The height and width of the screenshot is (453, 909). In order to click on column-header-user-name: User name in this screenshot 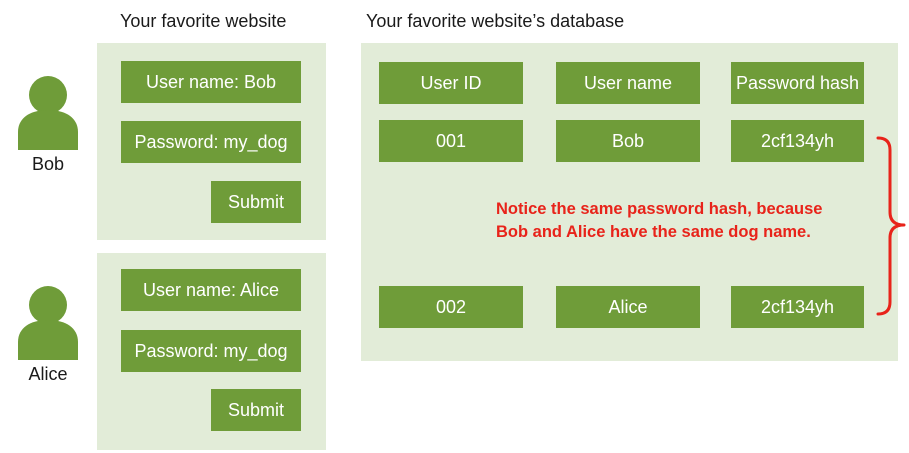, I will do `click(628, 83)`.